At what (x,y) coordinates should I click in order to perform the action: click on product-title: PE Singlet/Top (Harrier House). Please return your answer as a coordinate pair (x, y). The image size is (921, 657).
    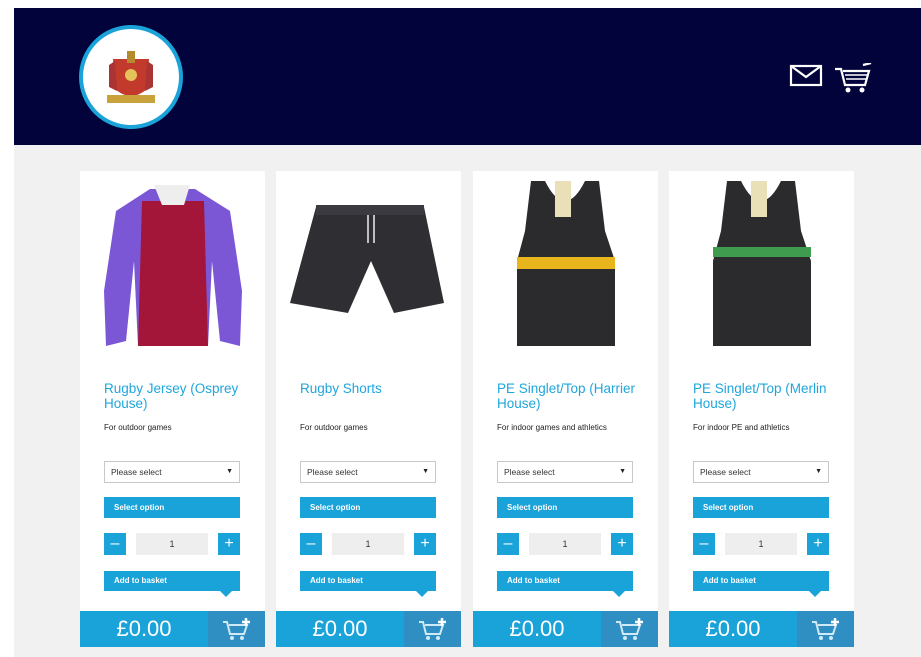
    Looking at the image, I should click on (572, 396).